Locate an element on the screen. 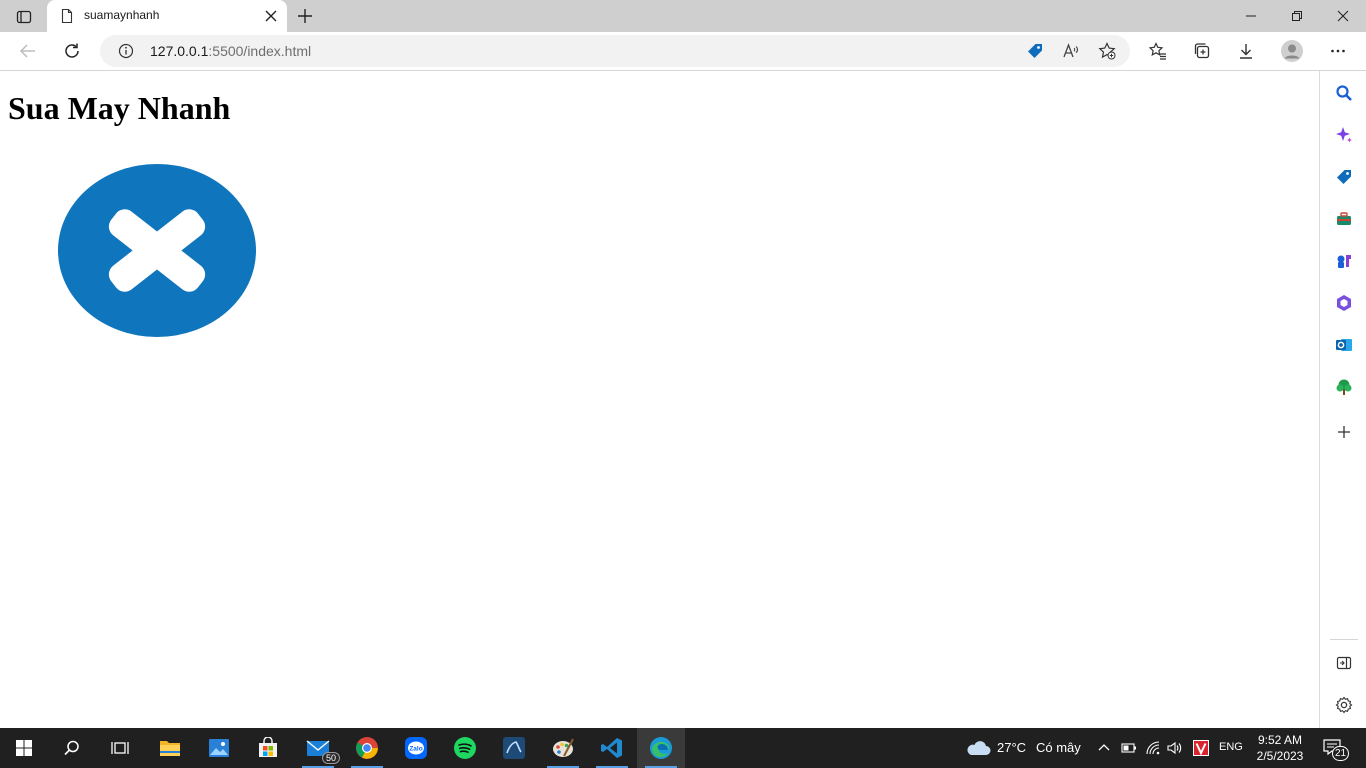  refresh-button is located at coordinates (72, 51).